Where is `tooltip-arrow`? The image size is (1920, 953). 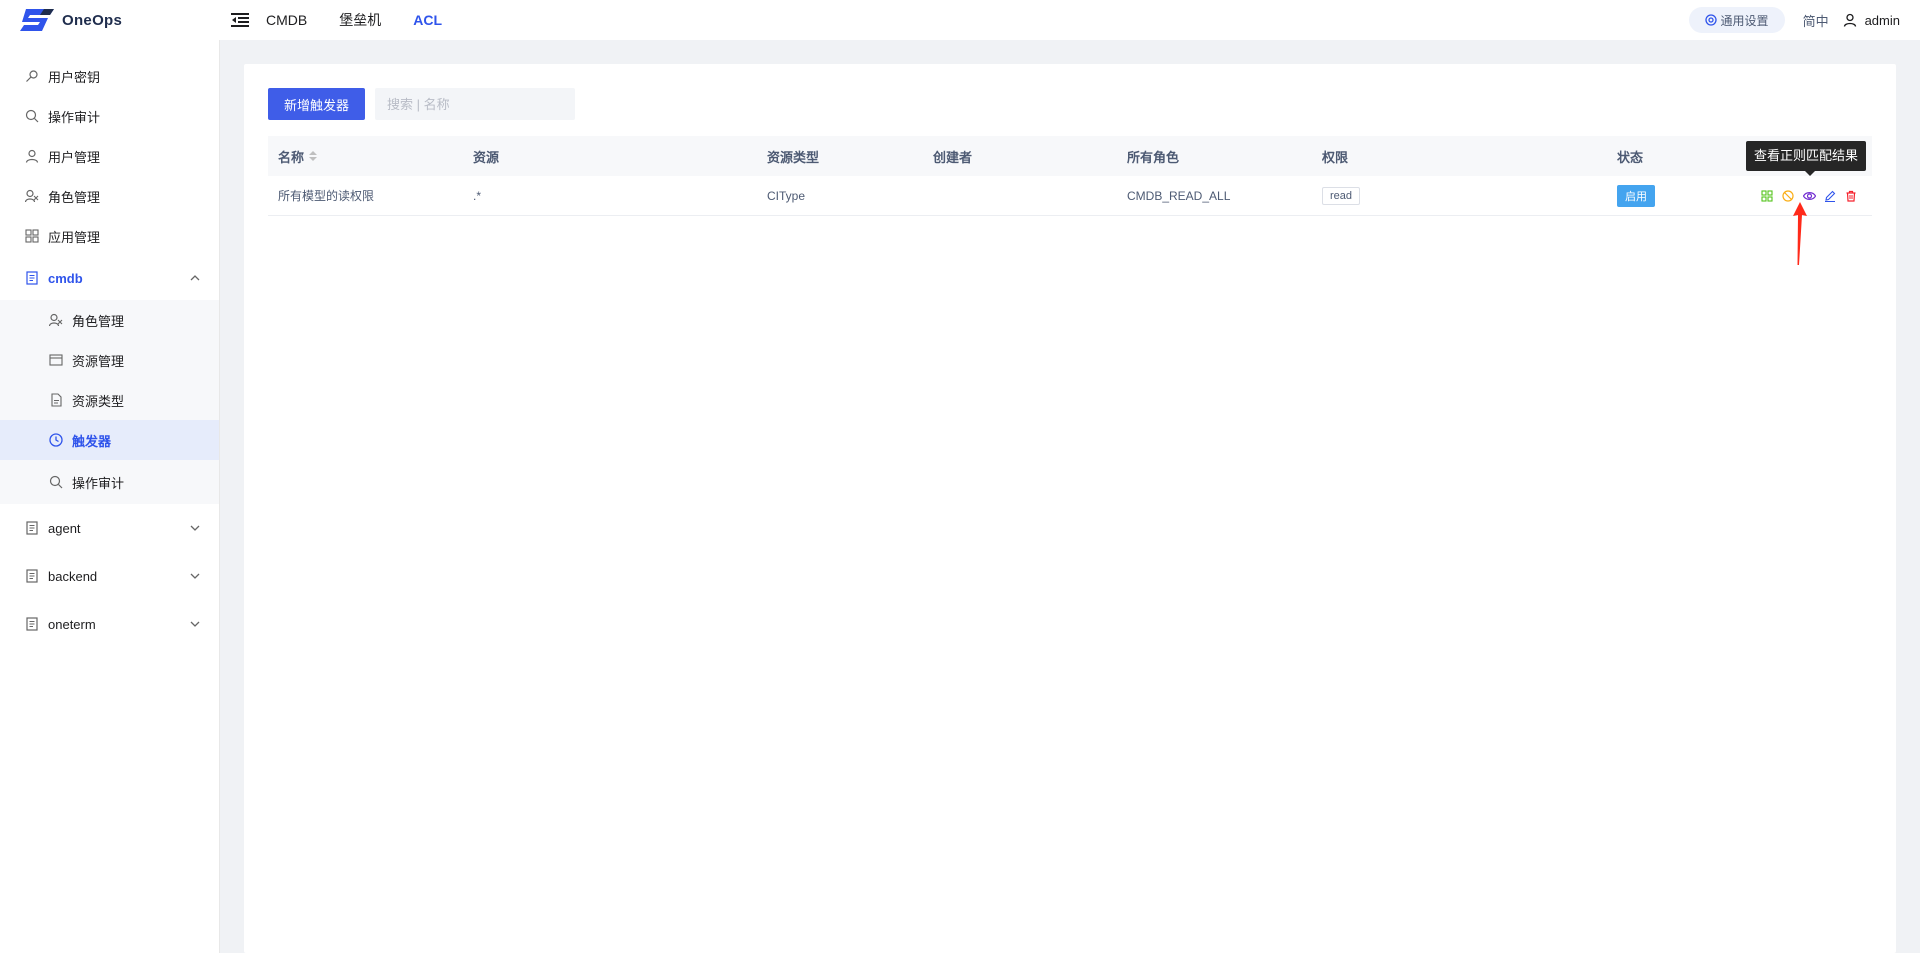
tooltip-arrow is located at coordinates (1810, 173).